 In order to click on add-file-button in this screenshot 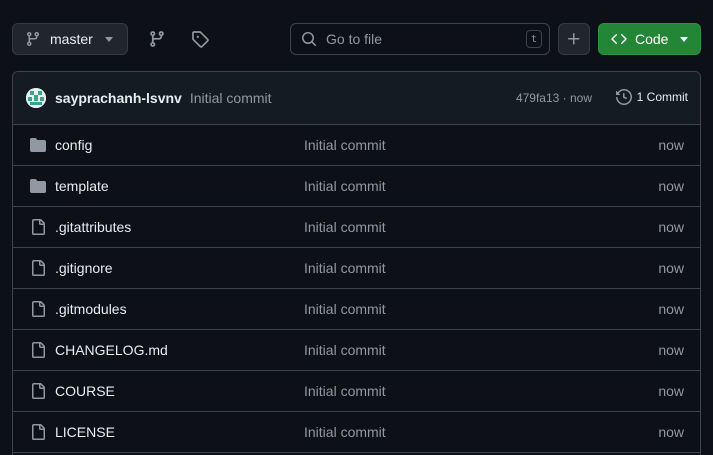, I will do `click(574, 39)`.